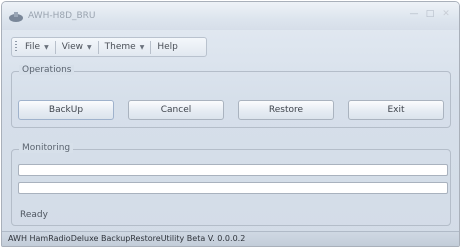  What do you see at coordinates (62, 16) in the screenshot?
I see `window-title: AWH-H8D_BRU` at bounding box center [62, 16].